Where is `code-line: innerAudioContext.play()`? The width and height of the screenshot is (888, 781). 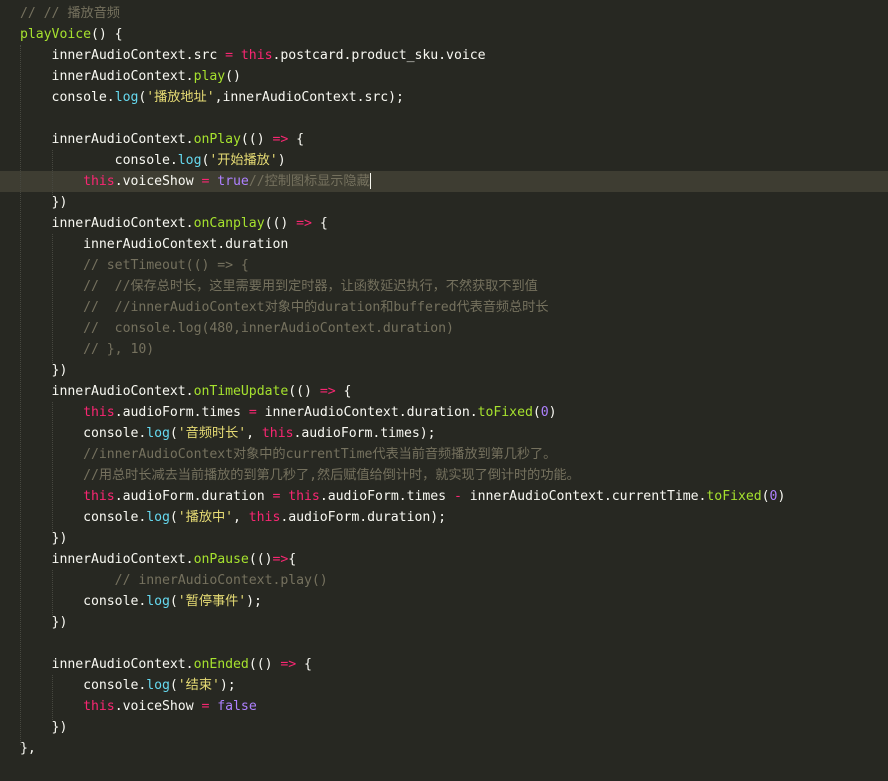 code-line: innerAudioContext.play() is located at coordinates (130, 76).